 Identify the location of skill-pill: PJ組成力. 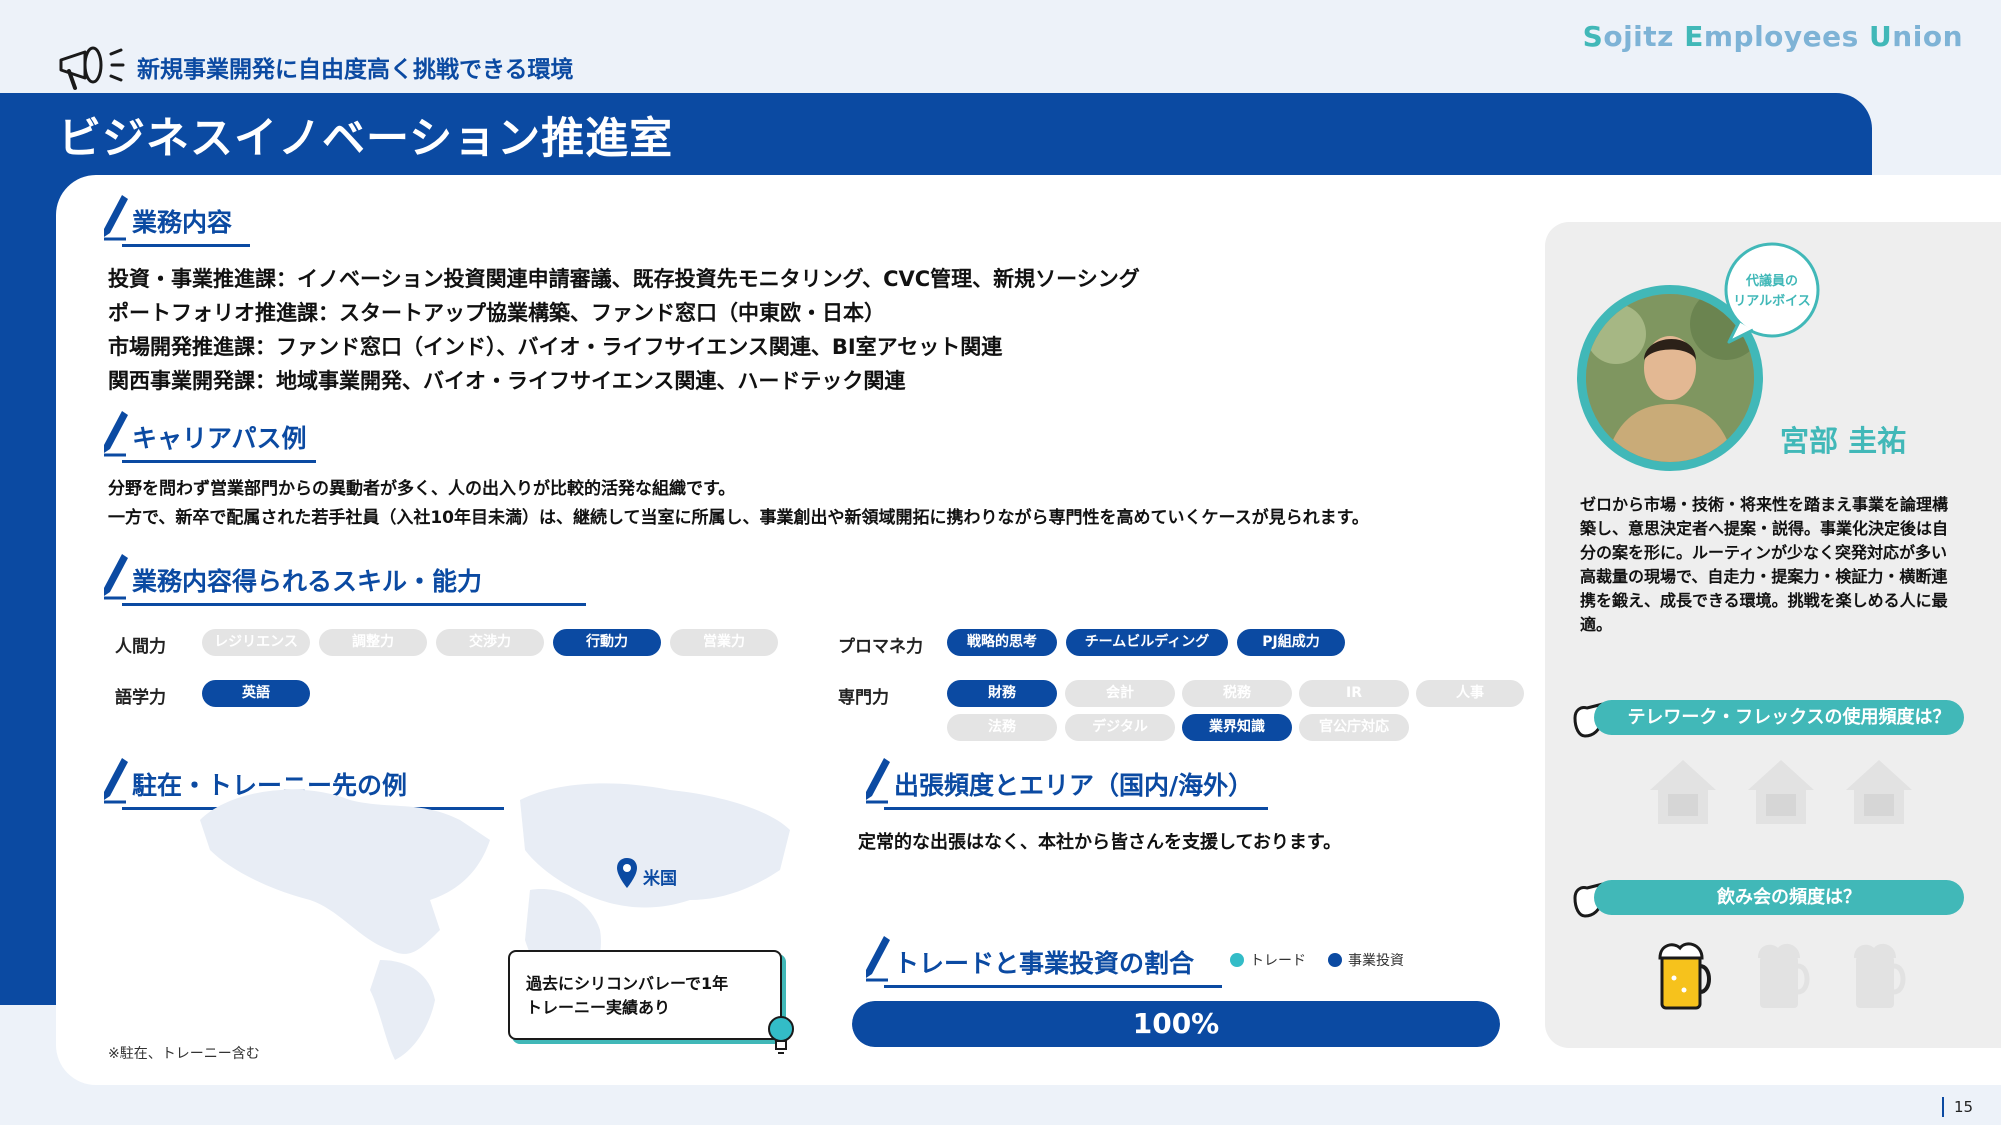
(1291, 642).